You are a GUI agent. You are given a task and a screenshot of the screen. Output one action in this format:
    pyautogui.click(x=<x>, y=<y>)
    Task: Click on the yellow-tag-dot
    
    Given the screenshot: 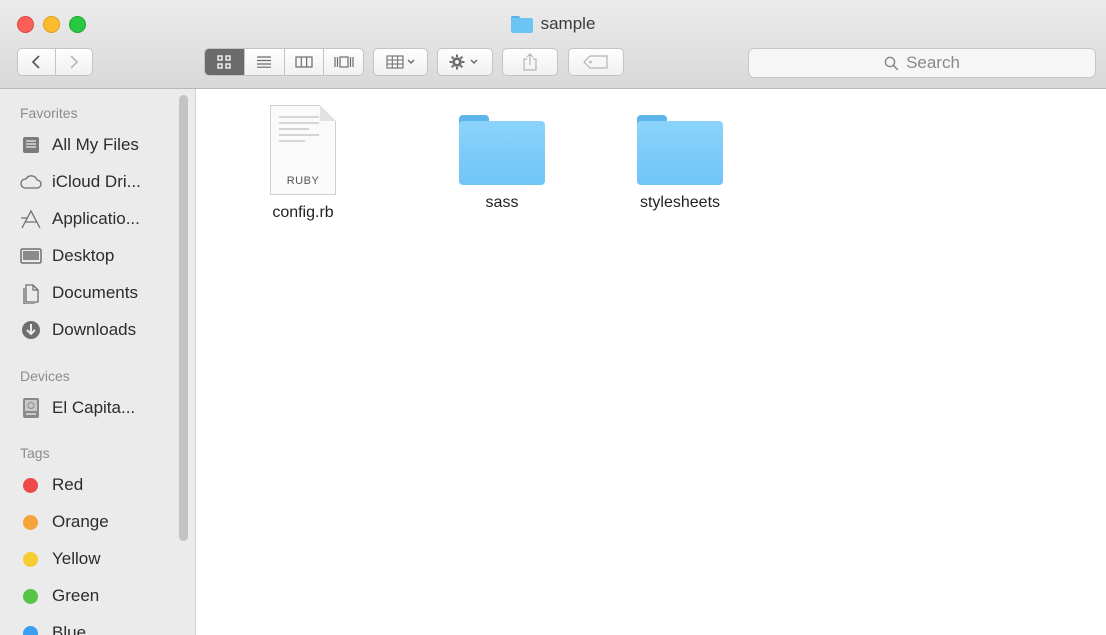 What is the action you would take?
    pyautogui.click(x=30, y=559)
    